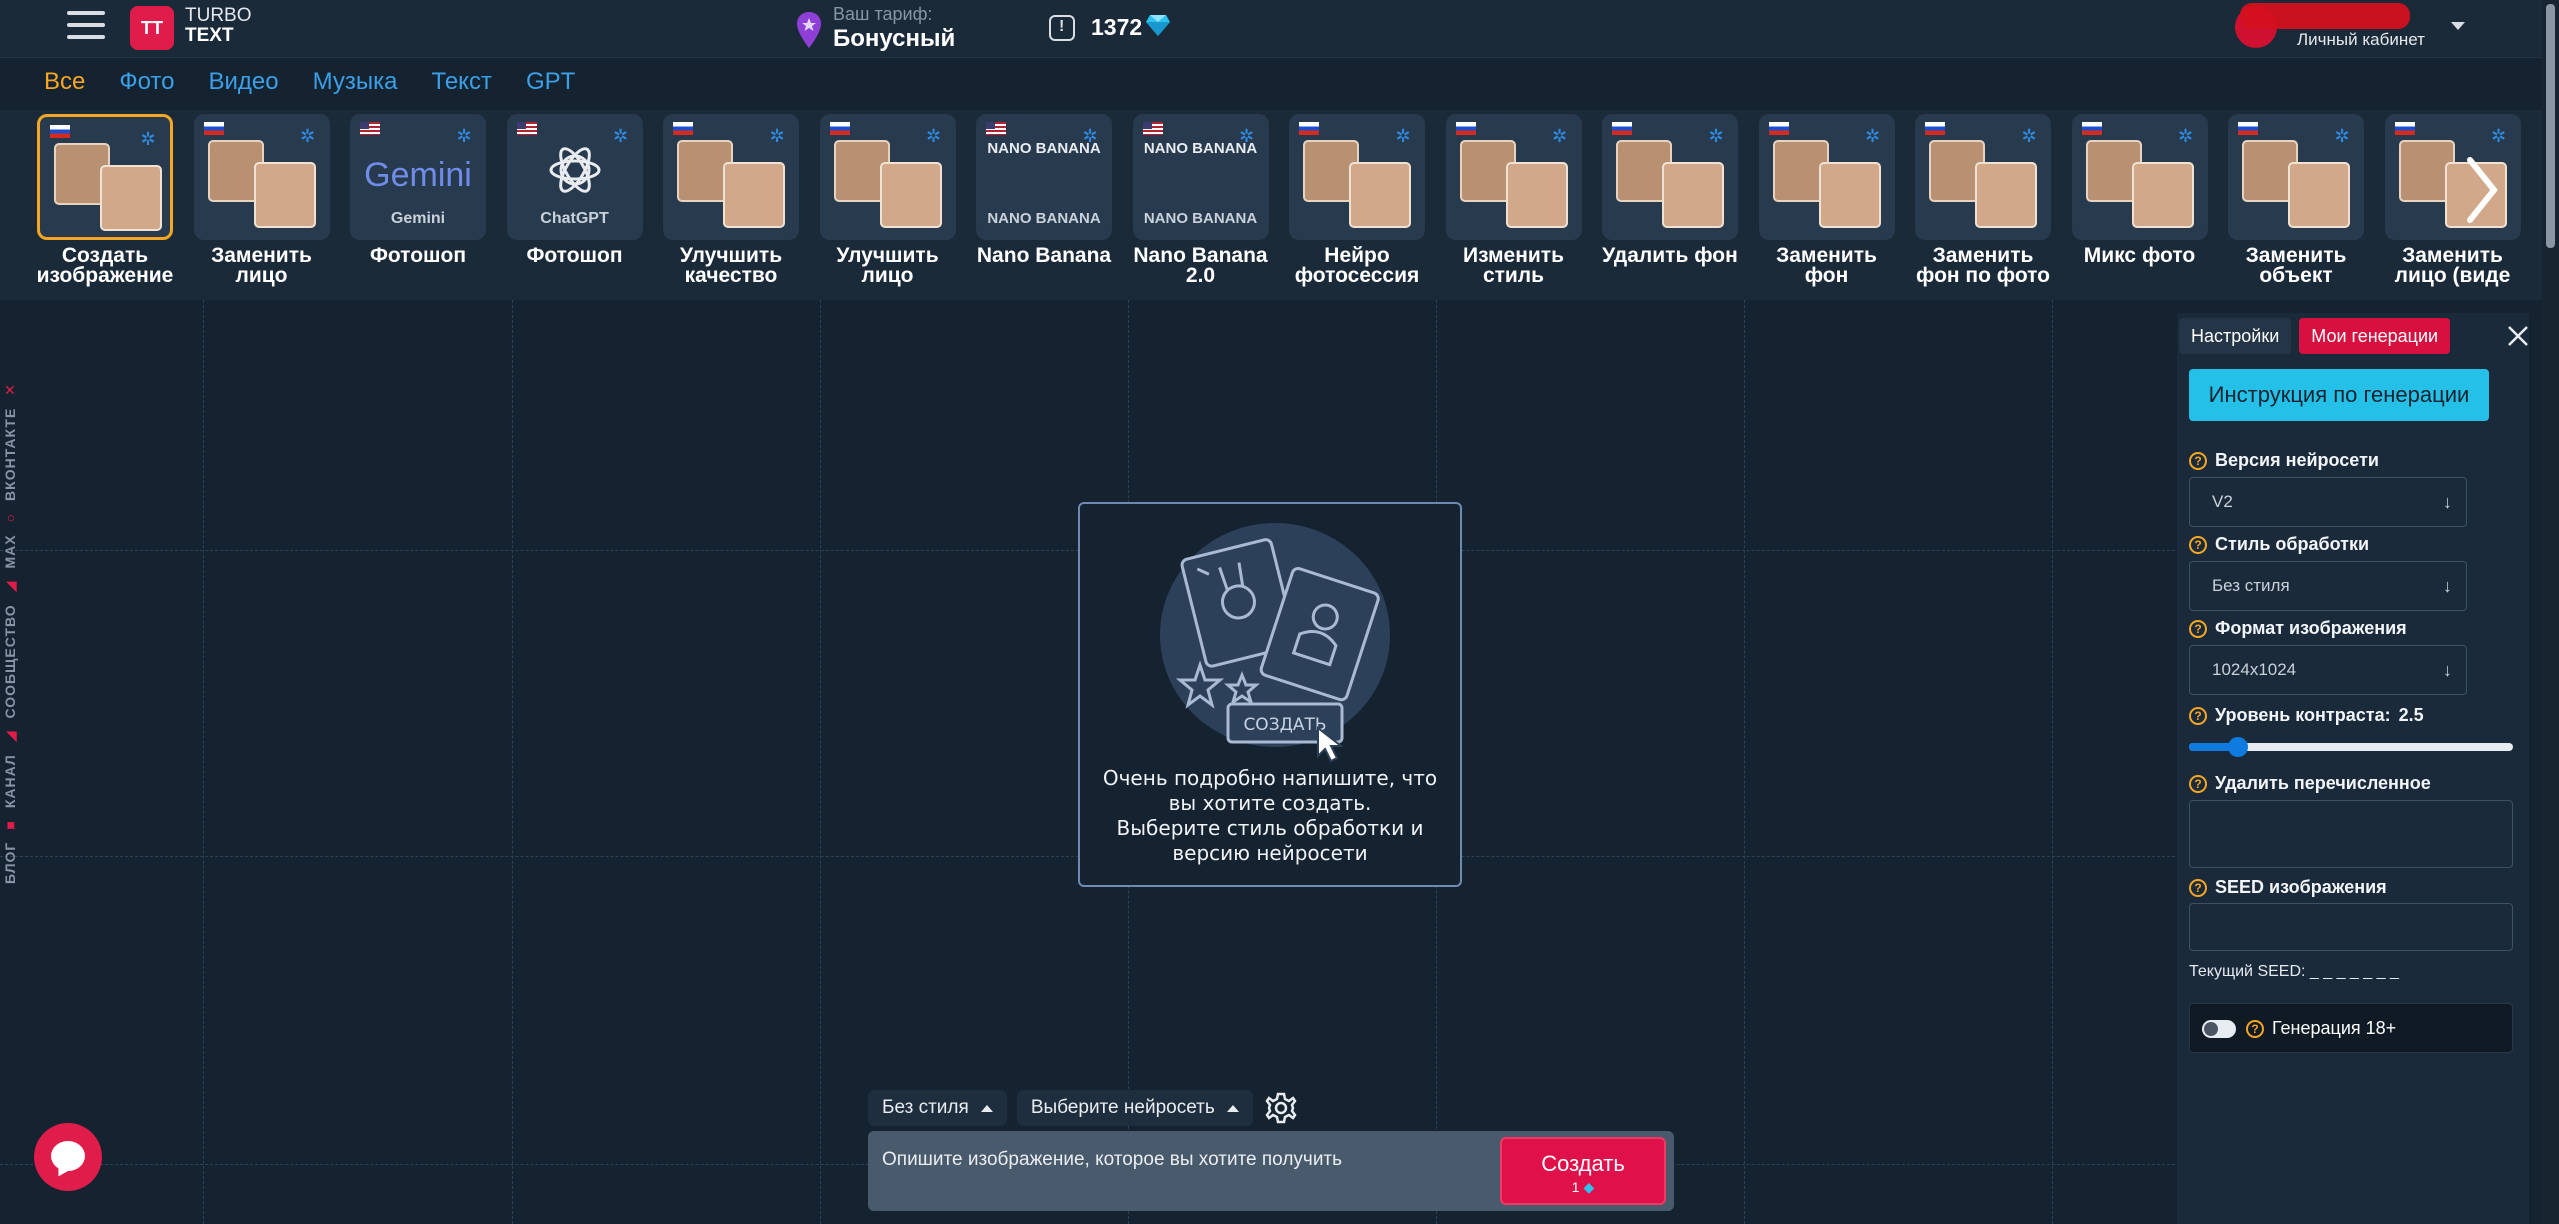 The height and width of the screenshot is (1224, 2559). Describe the element at coordinates (883, 14) in the screenshot. I see `tariff-label: Ваш тариф:` at that location.